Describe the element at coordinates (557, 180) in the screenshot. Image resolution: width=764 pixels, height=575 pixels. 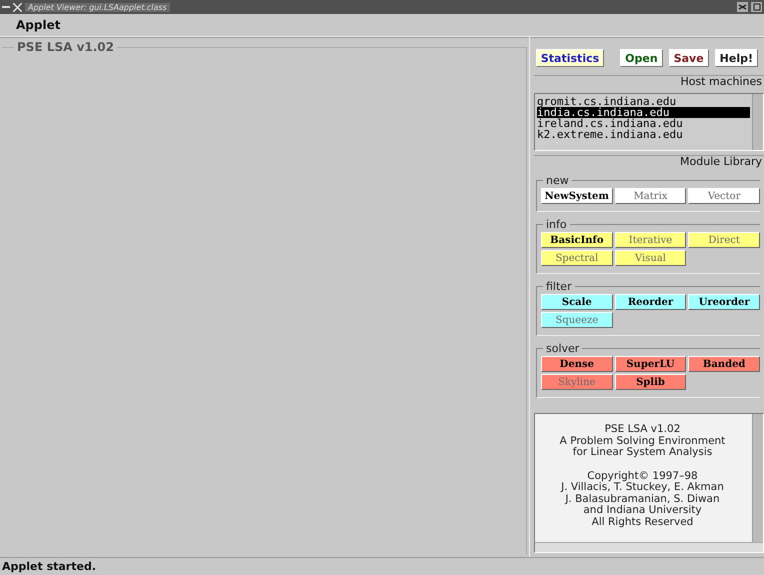
I see `group-label: new` at that location.